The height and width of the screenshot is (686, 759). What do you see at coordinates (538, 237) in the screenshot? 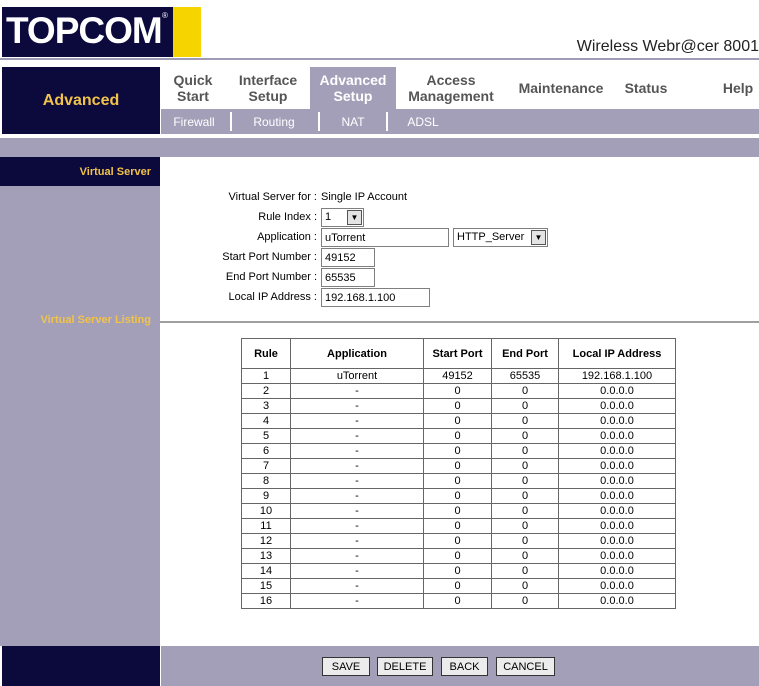
I see `dropdown-arrow-icon: ▼` at bounding box center [538, 237].